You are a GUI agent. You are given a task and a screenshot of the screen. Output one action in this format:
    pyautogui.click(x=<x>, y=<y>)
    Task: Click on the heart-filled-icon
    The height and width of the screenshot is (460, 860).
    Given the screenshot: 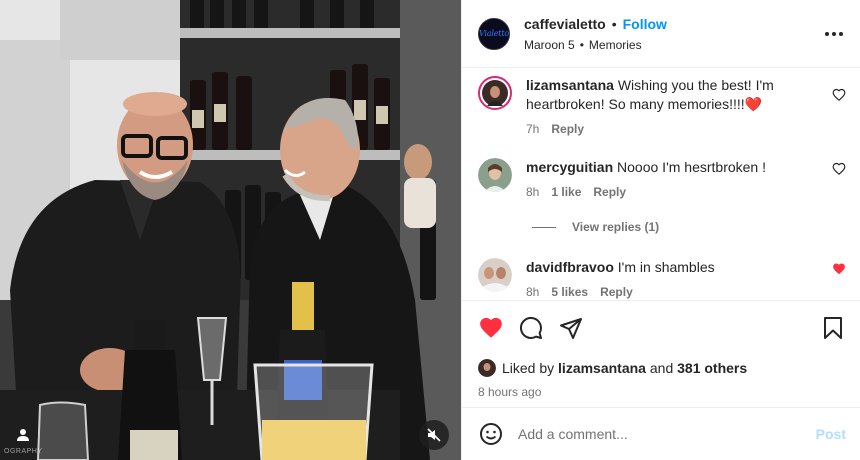 What is the action you would take?
    pyautogui.click(x=491, y=327)
    